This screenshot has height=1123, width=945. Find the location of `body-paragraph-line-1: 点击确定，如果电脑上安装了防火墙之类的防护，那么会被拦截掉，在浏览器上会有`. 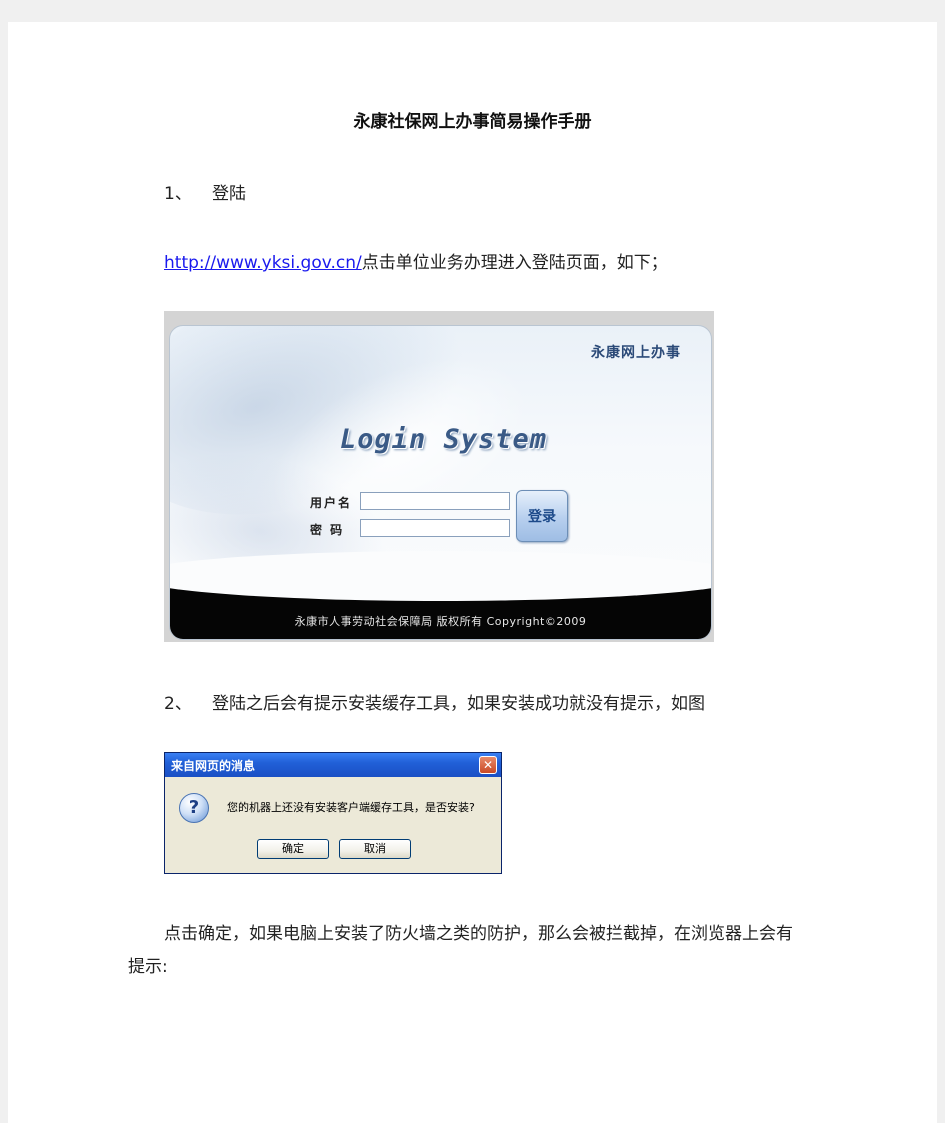

body-paragraph-line-1: 点击确定，如果电脑上安装了防火墙之类的防护，那么会被拦截掉，在浏览器上会有 is located at coordinates (478, 934).